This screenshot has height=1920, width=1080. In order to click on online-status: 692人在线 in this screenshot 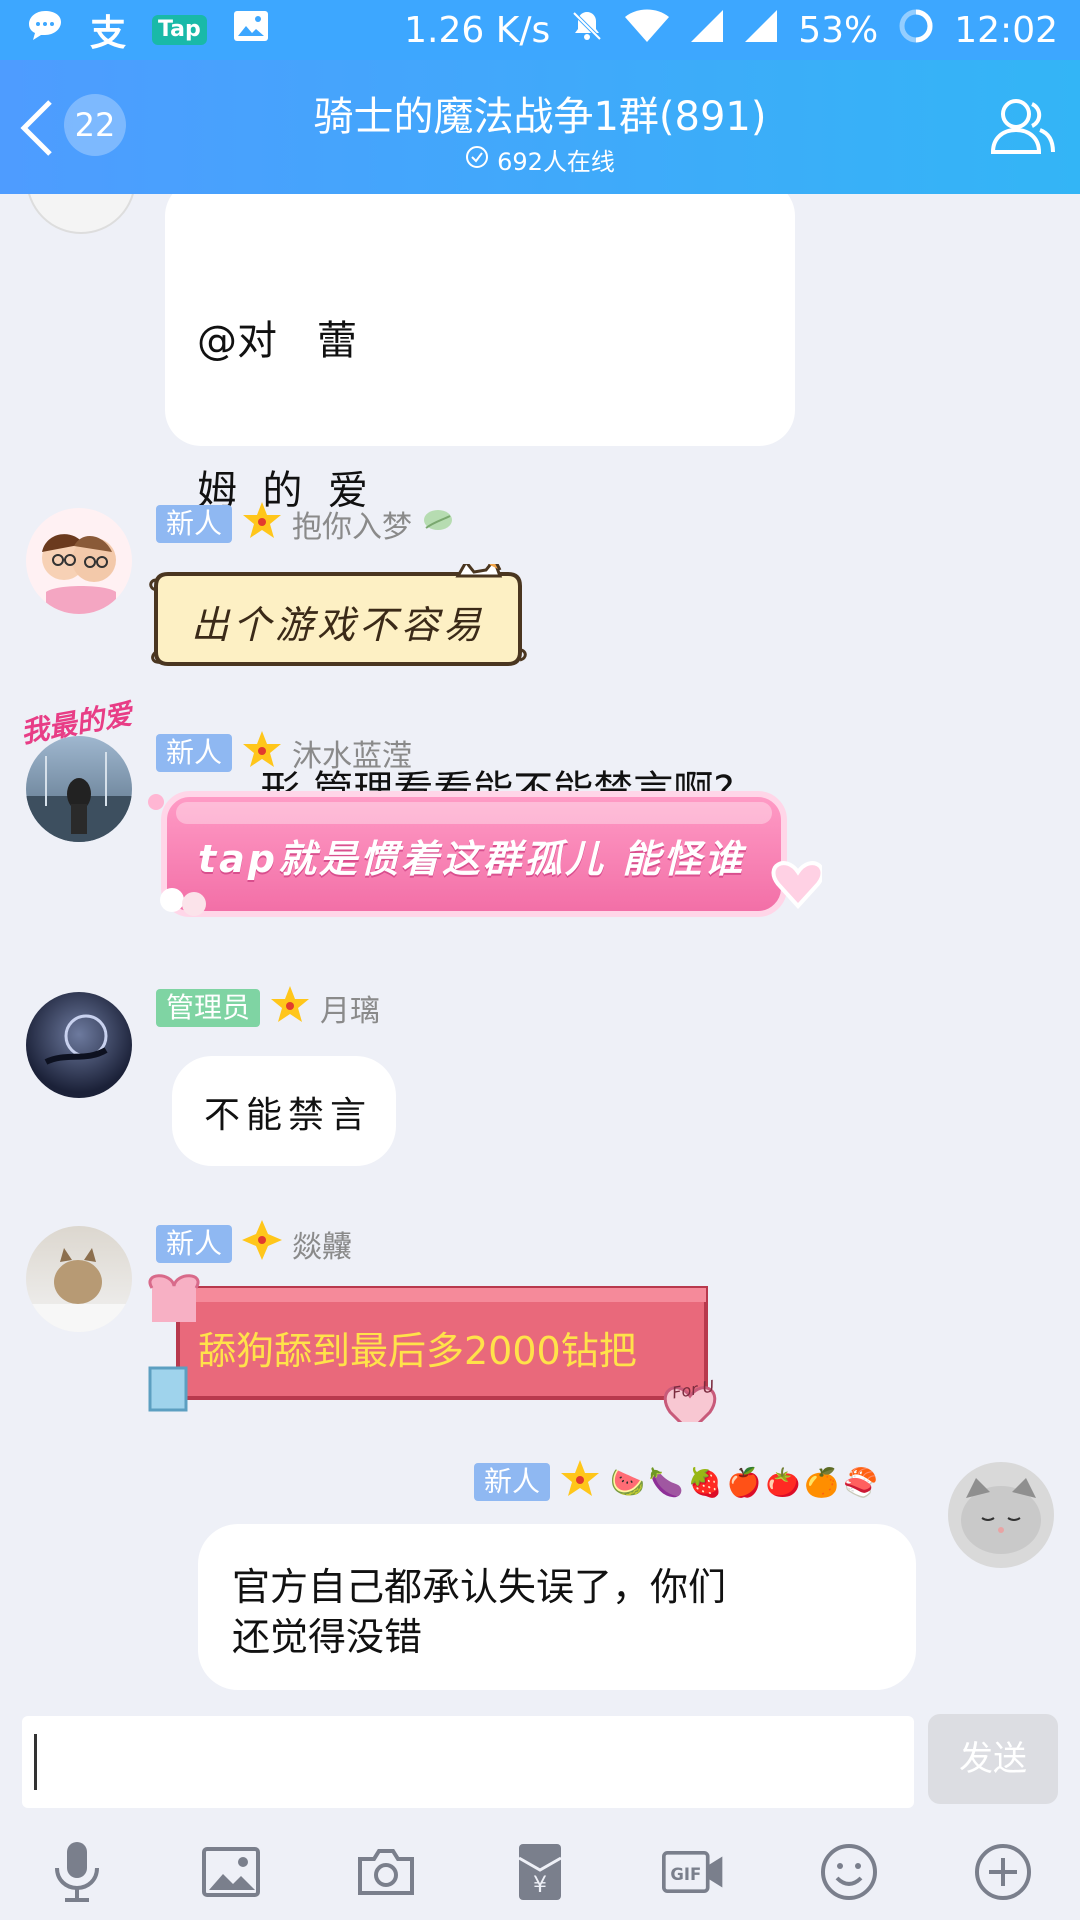, I will do `click(540, 159)`.